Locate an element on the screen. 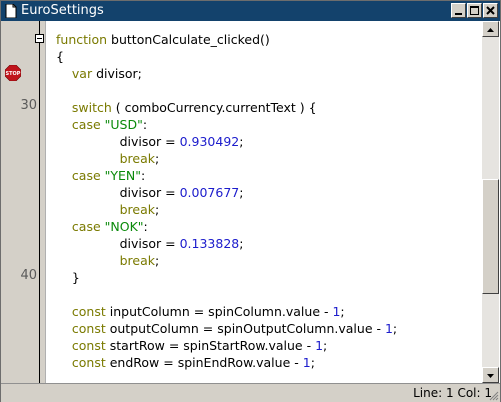 This screenshot has height=402, width=501. code-line: case "YEN": is located at coordinates (100, 175).